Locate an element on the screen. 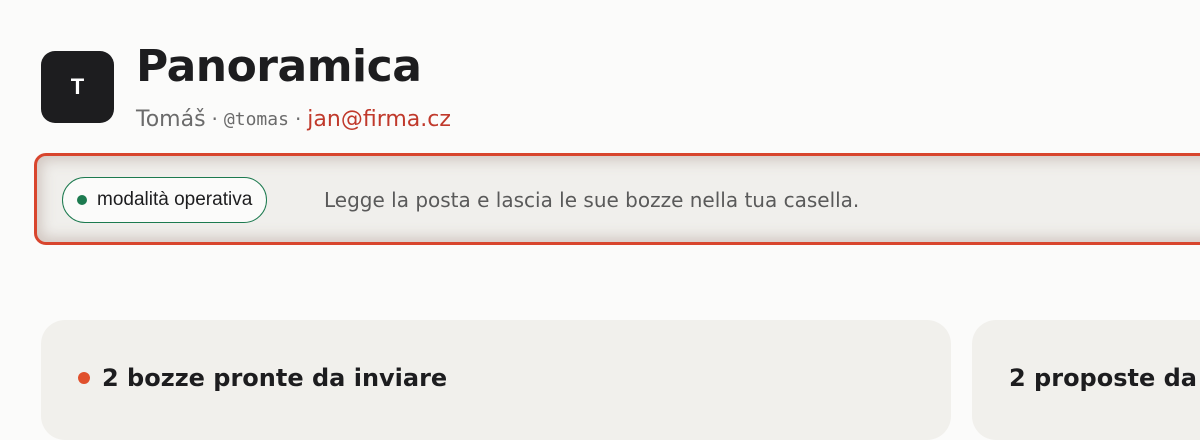 The width and height of the screenshot is (1200, 440). alert-dot-icon is located at coordinates (84, 378).